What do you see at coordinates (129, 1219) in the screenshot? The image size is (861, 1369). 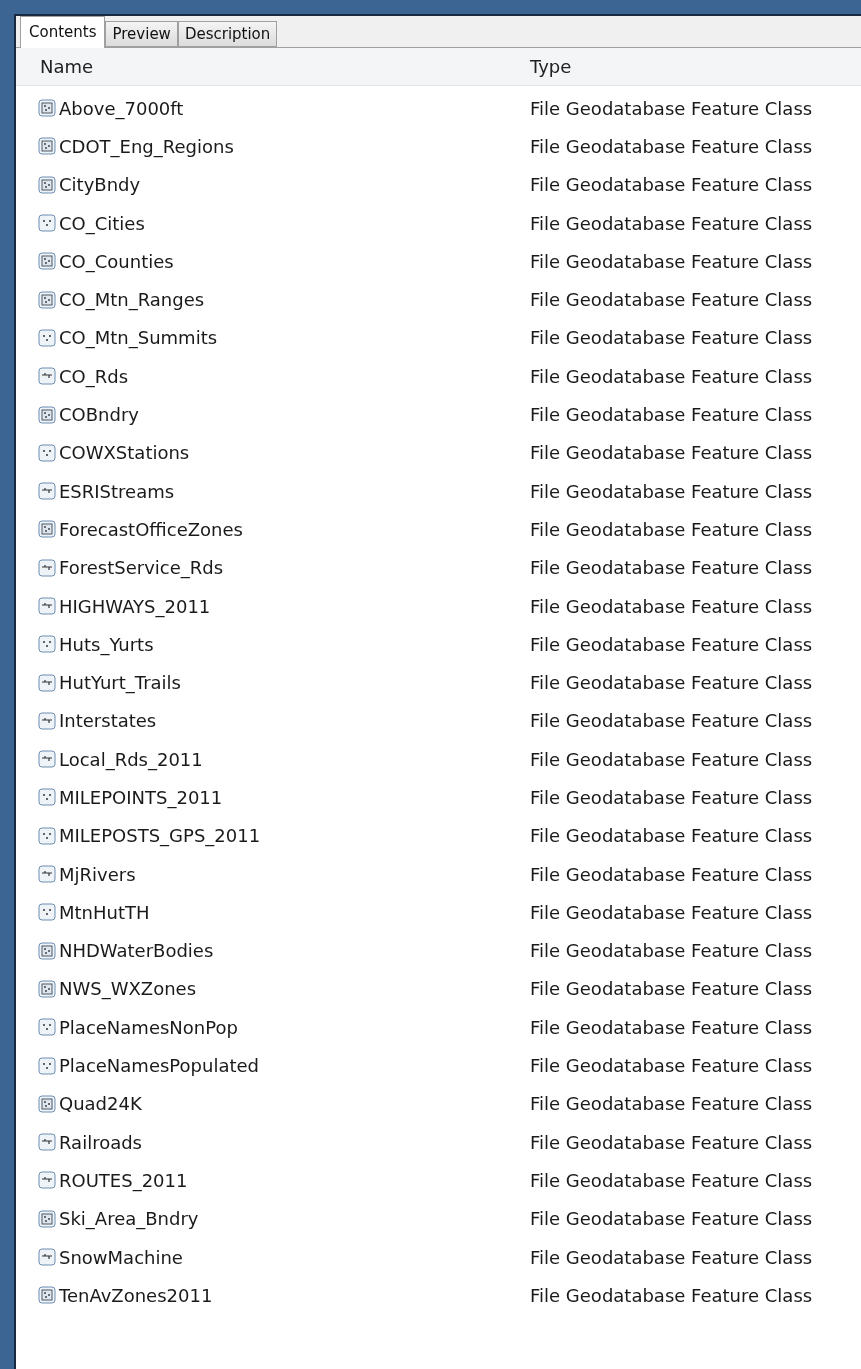 I see `layer-name: Ski_Area_Bndry` at bounding box center [129, 1219].